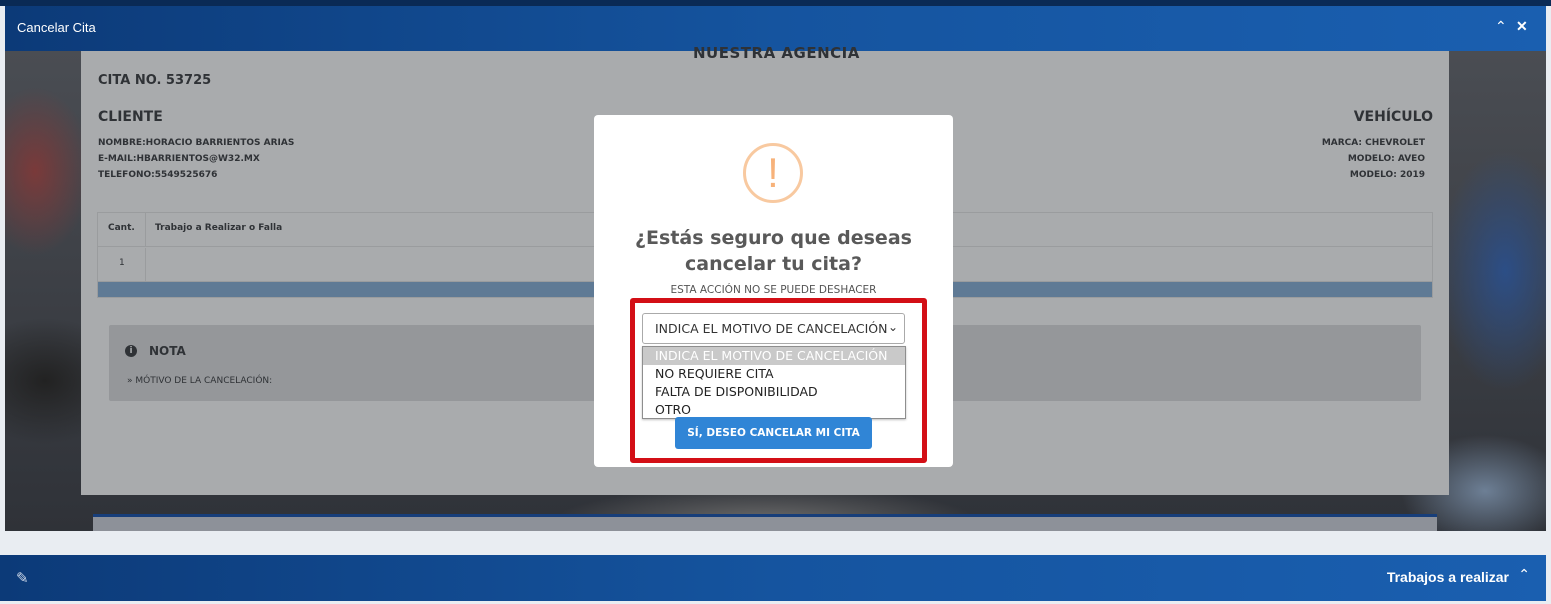 The image size is (1551, 604). What do you see at coordinates (167, 351) in the screenshot?
I see `note-title: NOTA` at bounding box center [167, 351].